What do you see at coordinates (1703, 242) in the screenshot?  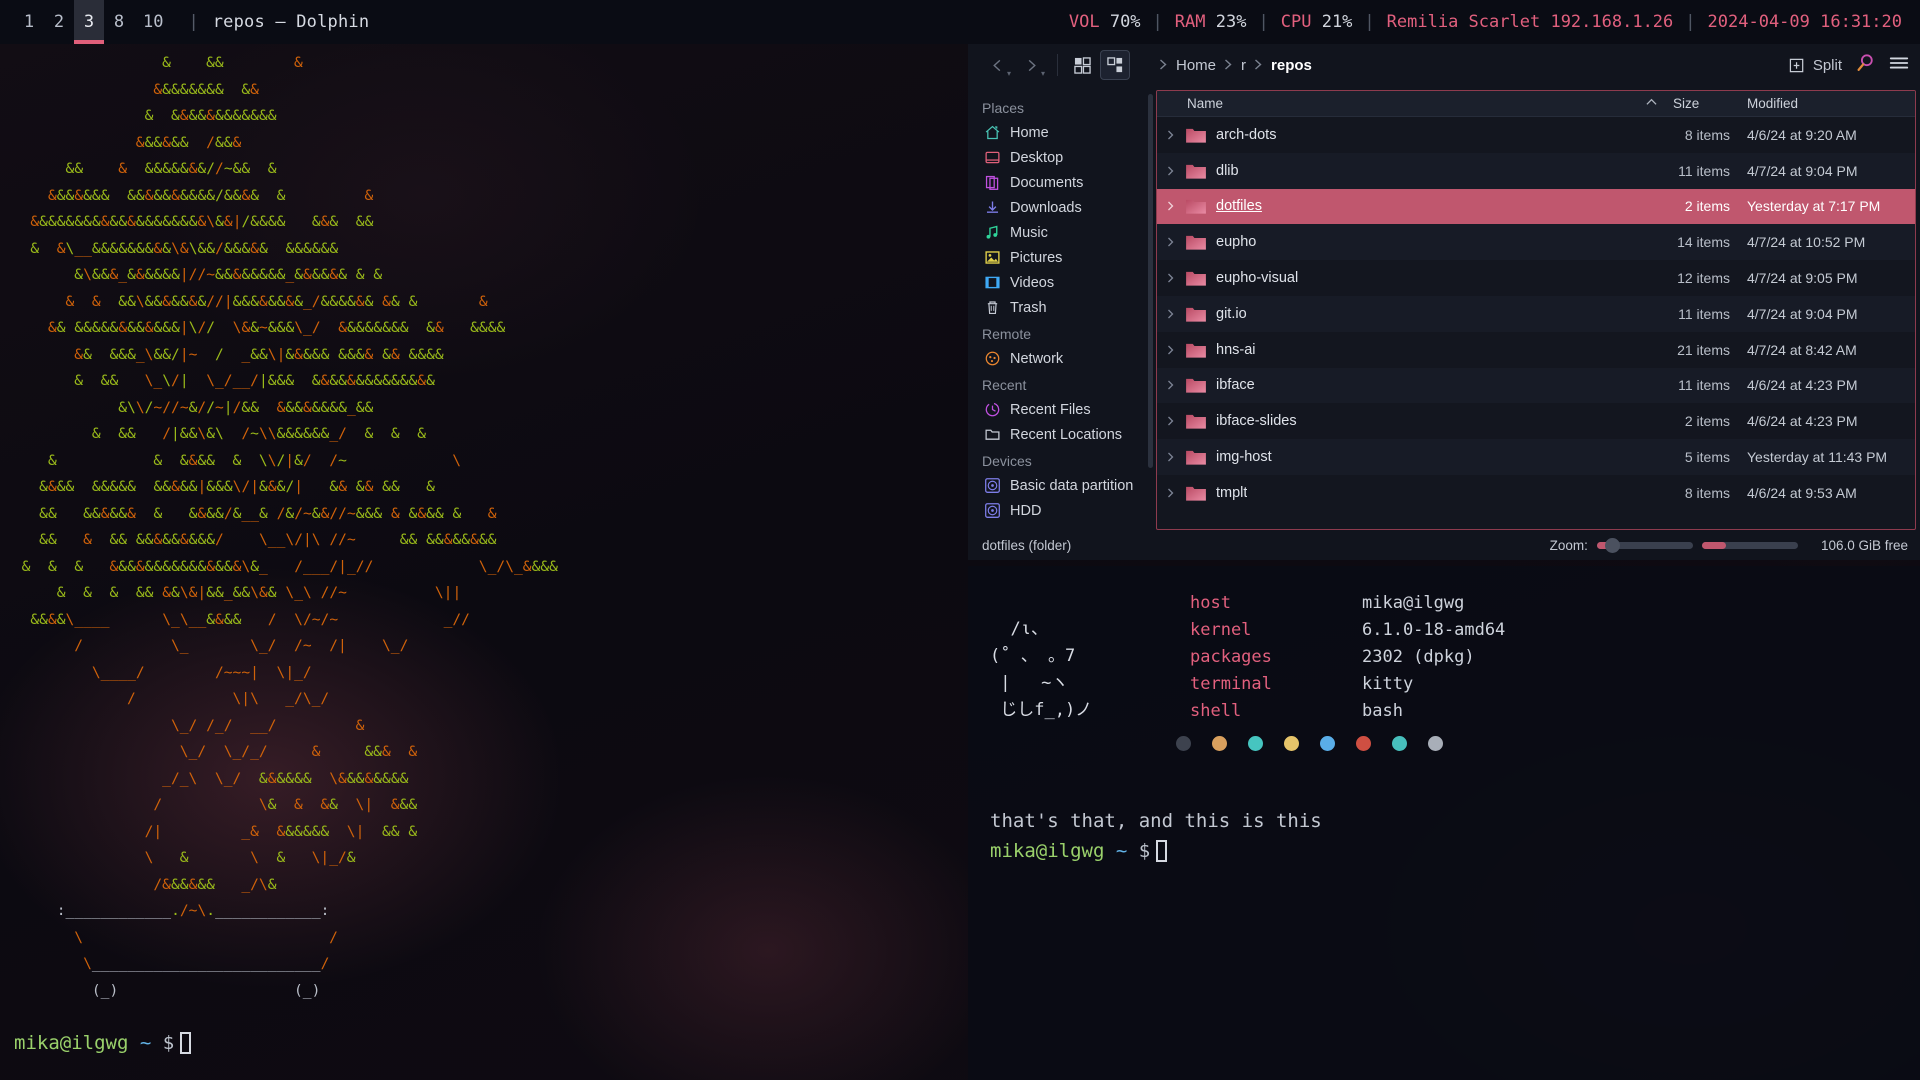 I see `file-size: 14 items` at bounding box center [1703, 242].